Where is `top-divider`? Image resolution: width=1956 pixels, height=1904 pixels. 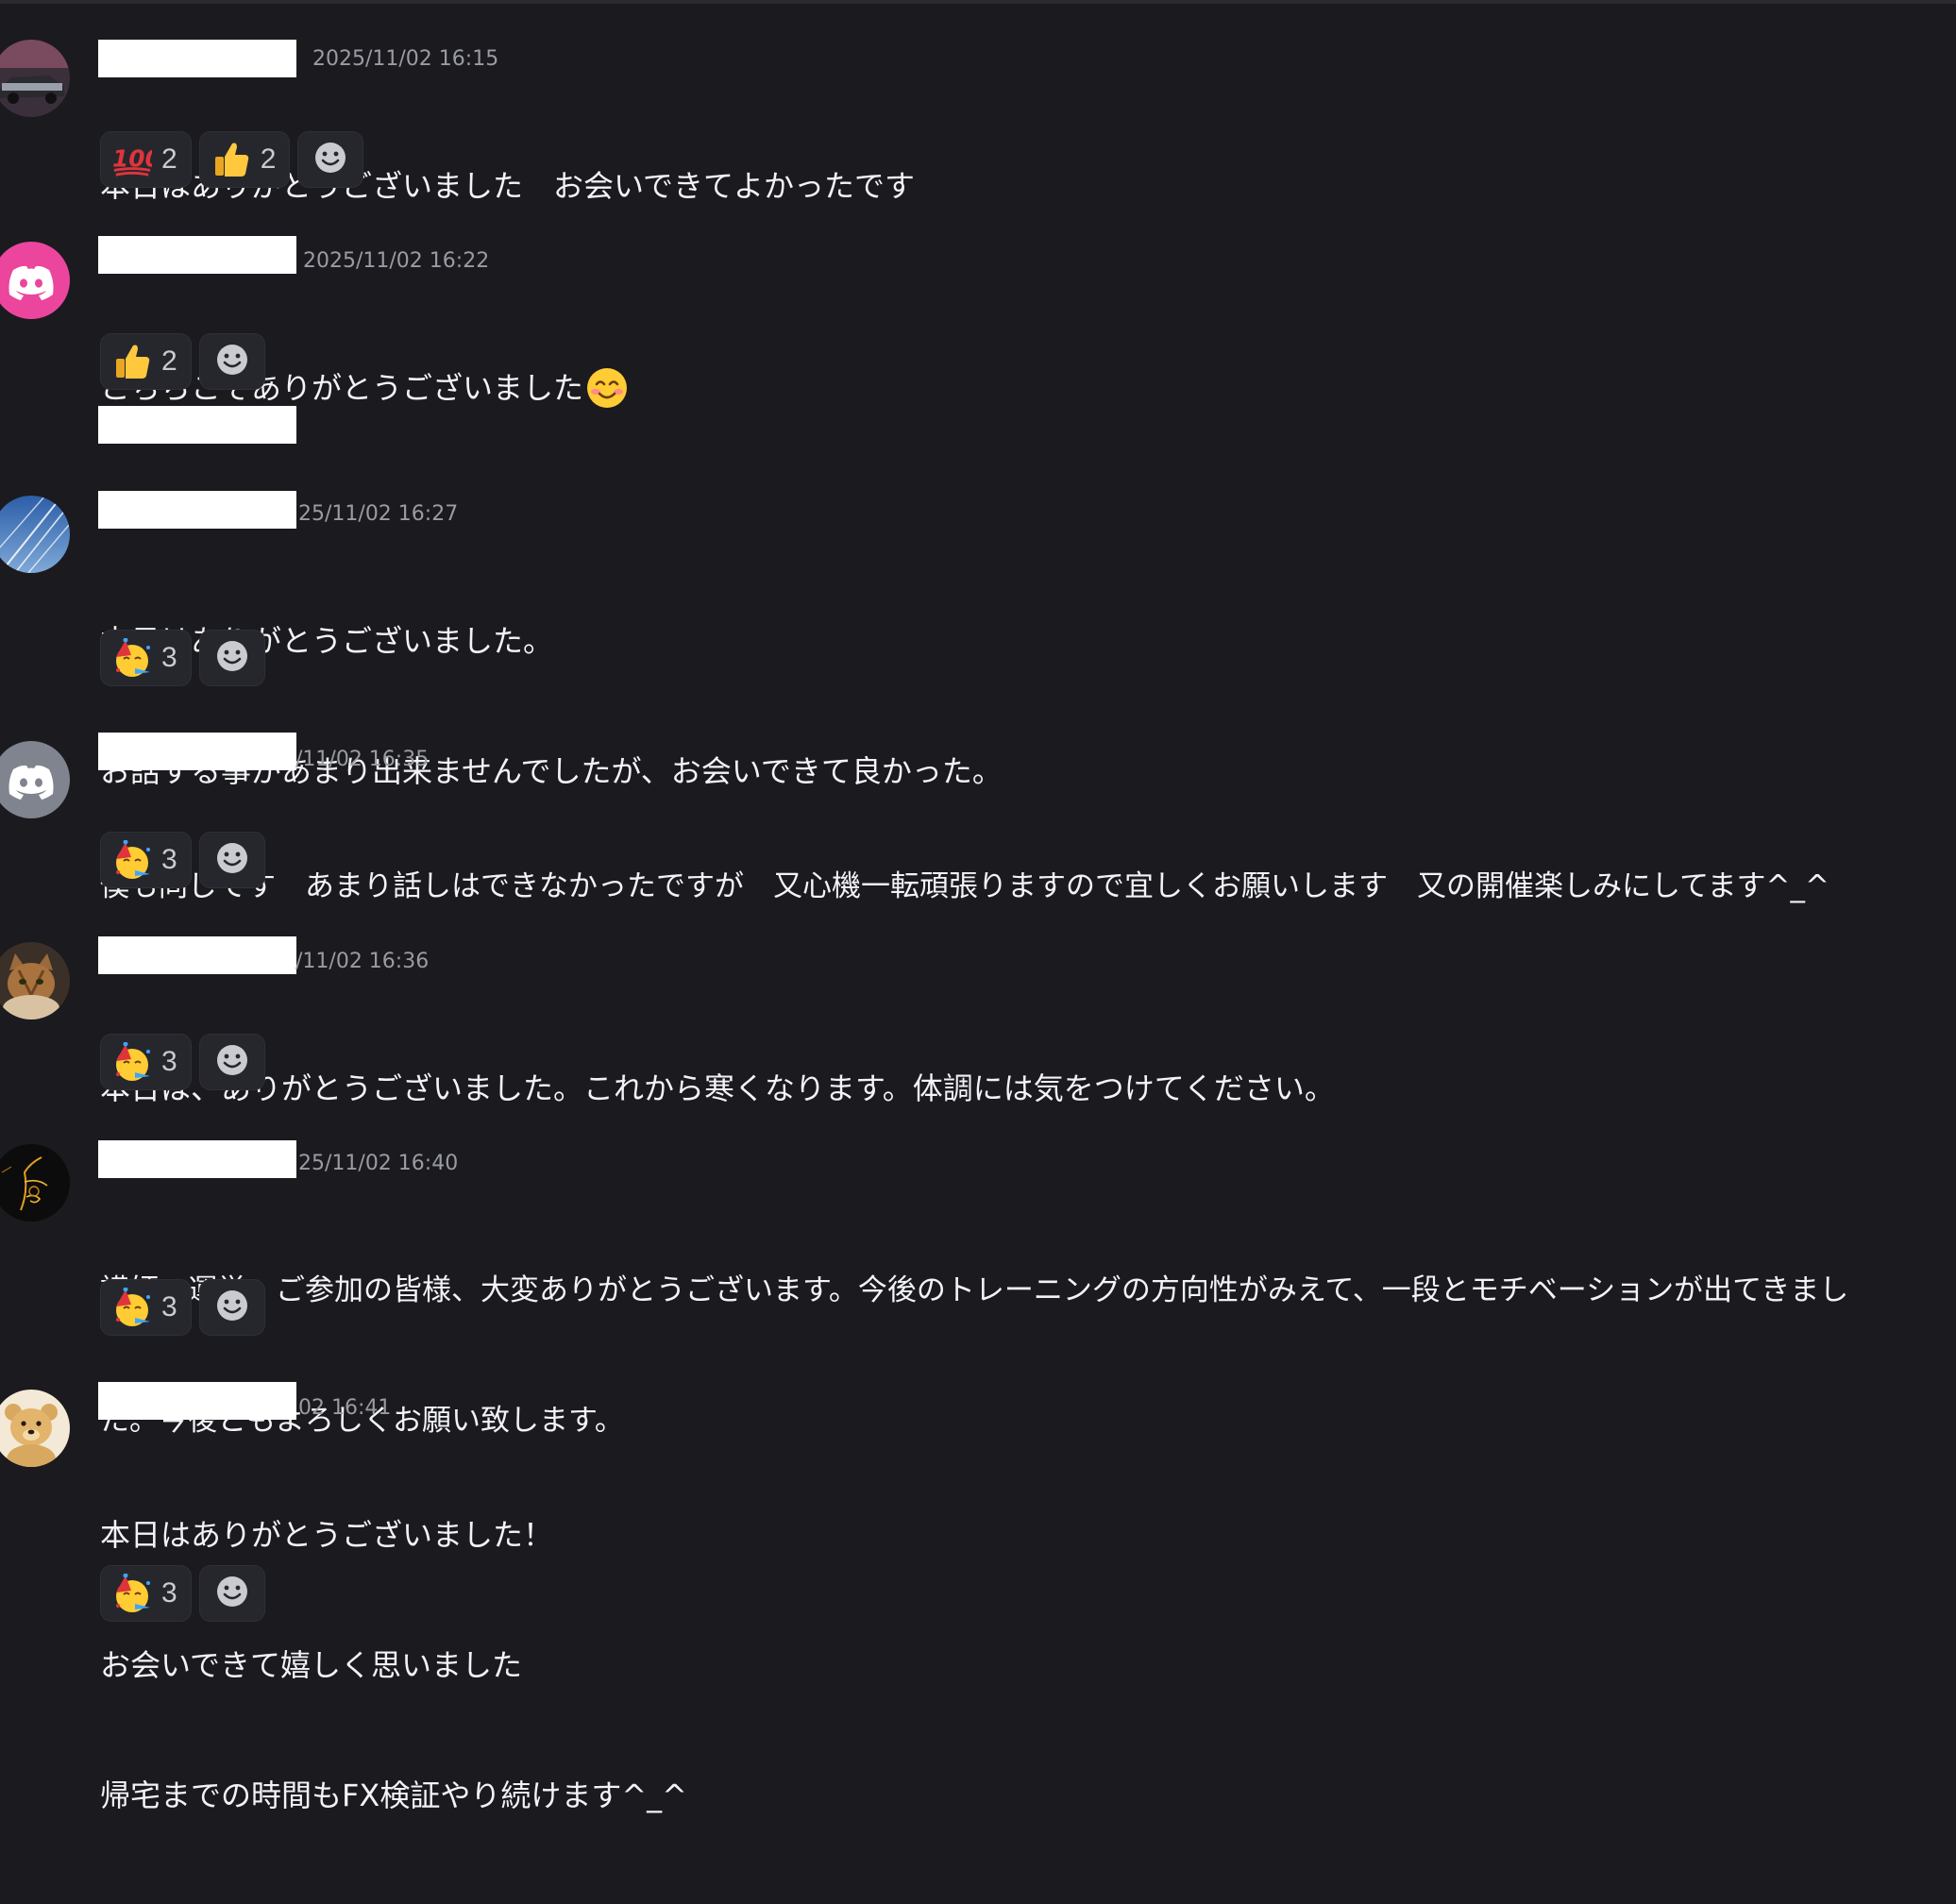 top-divider is located at coordinates (978, 2).